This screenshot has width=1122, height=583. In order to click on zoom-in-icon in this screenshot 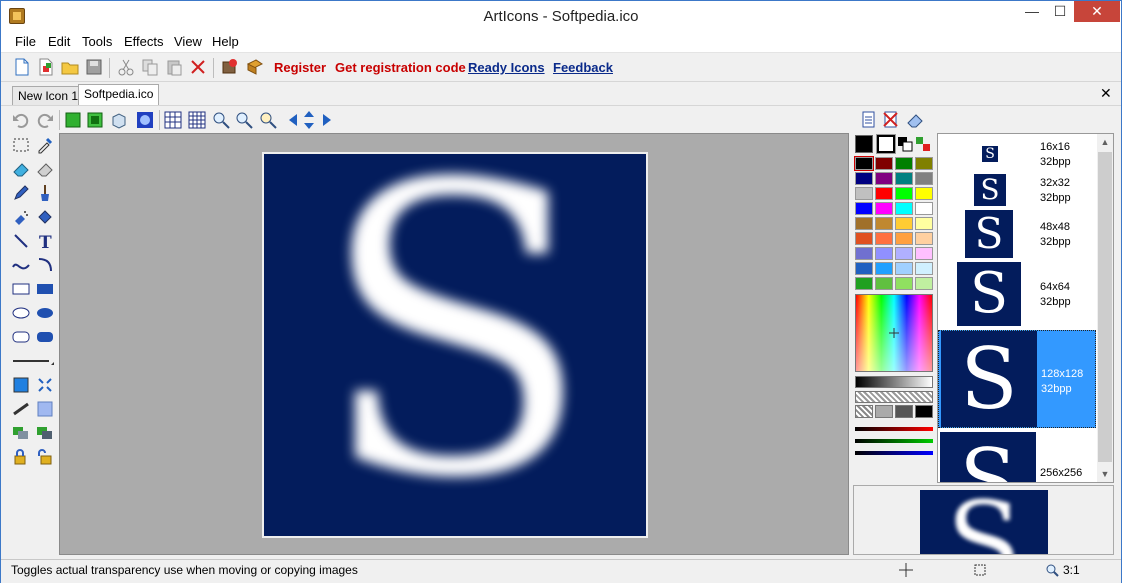, I will do `click(221, 120)`.